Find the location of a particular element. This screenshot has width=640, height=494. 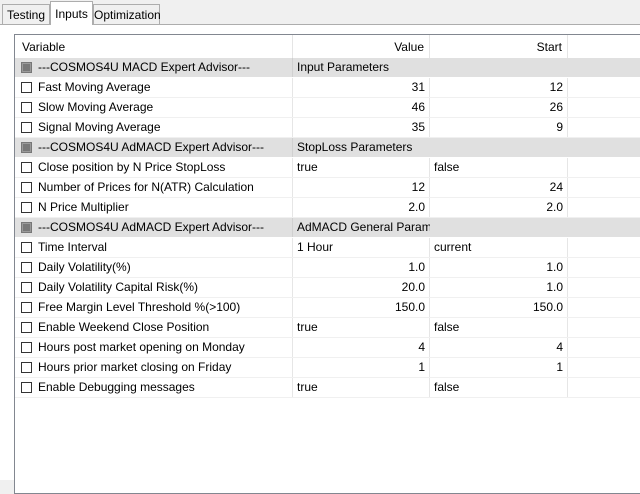

variable-name: Hours post market opening on Monday is located at coordinates (154, 347).